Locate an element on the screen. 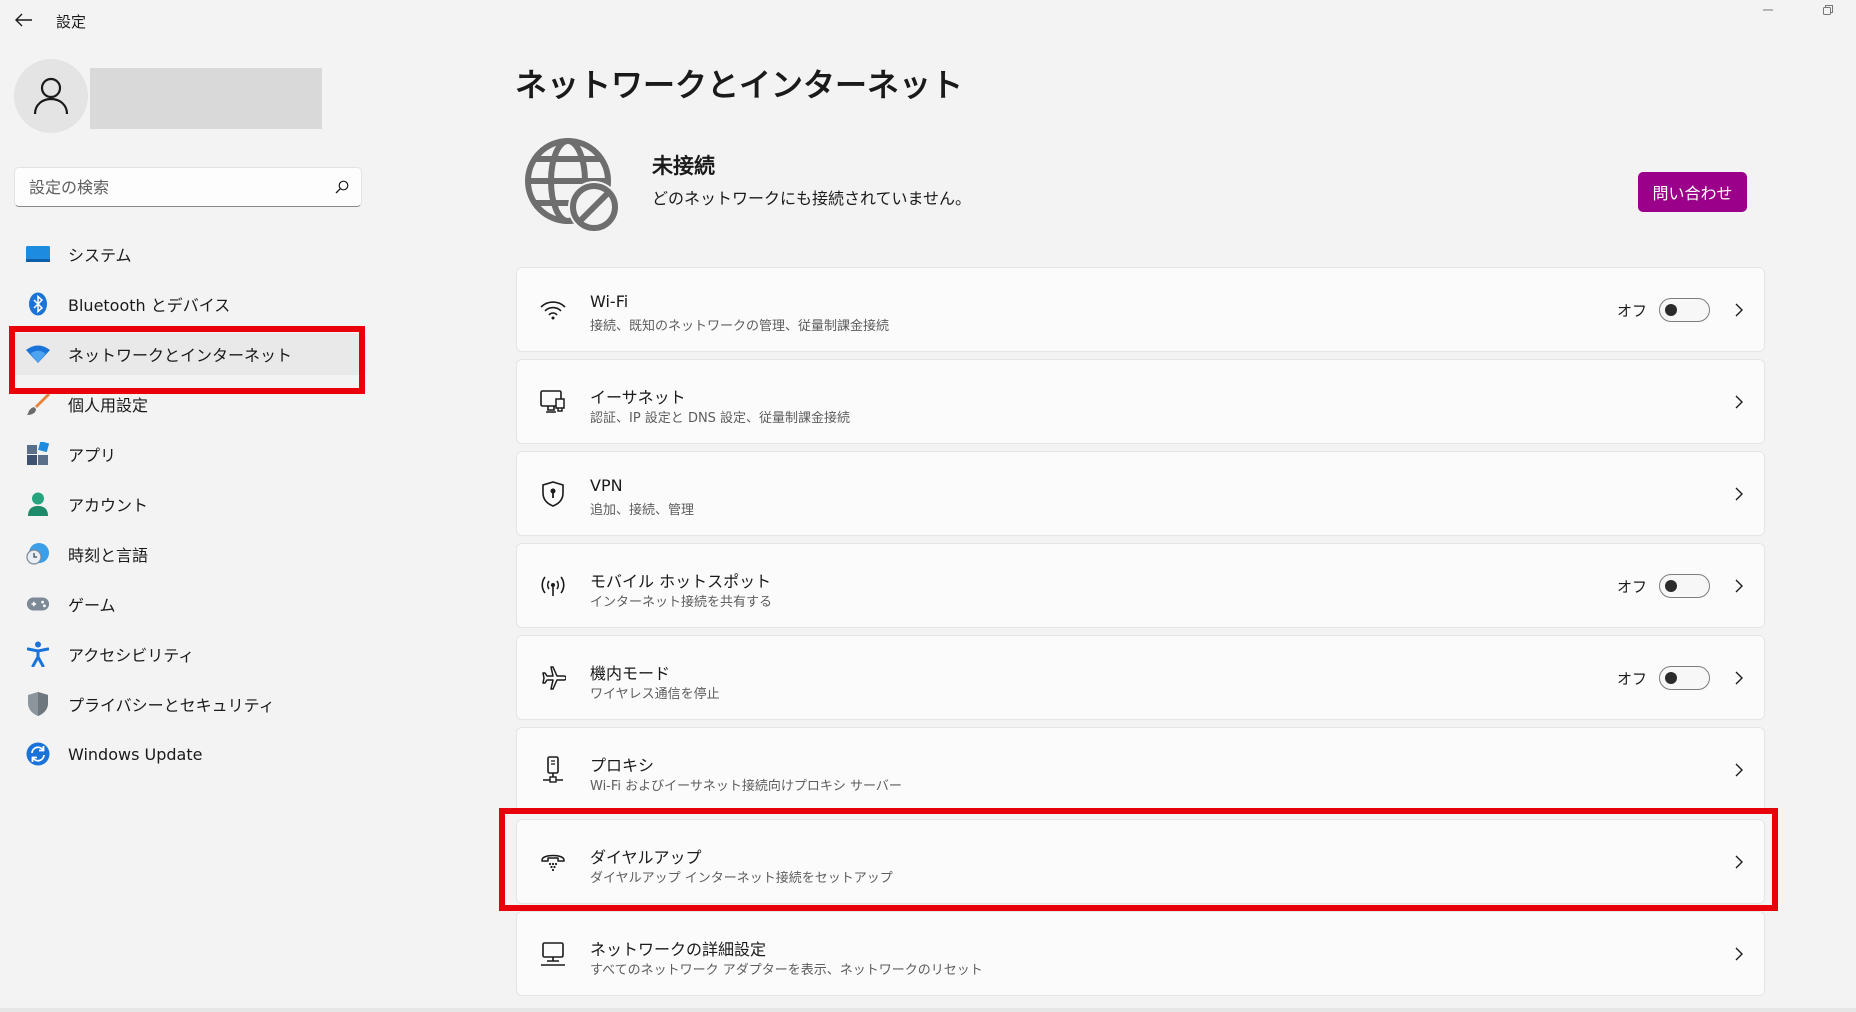  sidebar-item-accessibility: アクセシビリティ is located at coordinates (188, 654).